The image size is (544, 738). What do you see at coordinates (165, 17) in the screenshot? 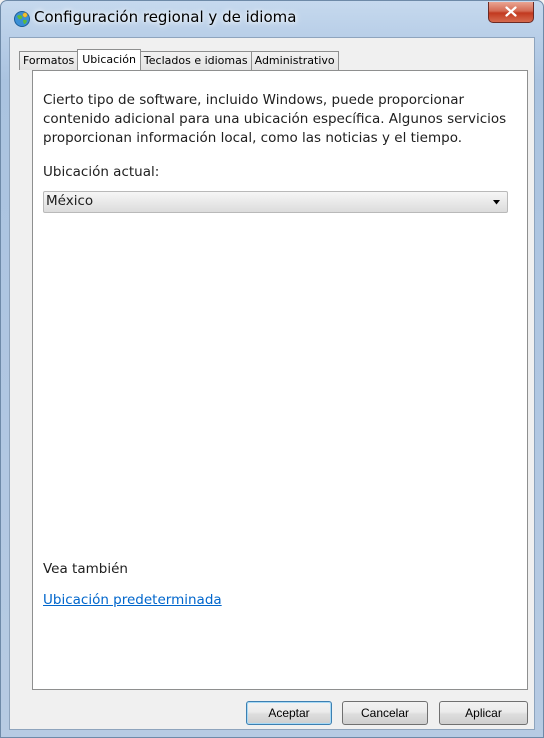
I see `window-title: Configuración regional y de idioma` at bounding box center [165, 17].